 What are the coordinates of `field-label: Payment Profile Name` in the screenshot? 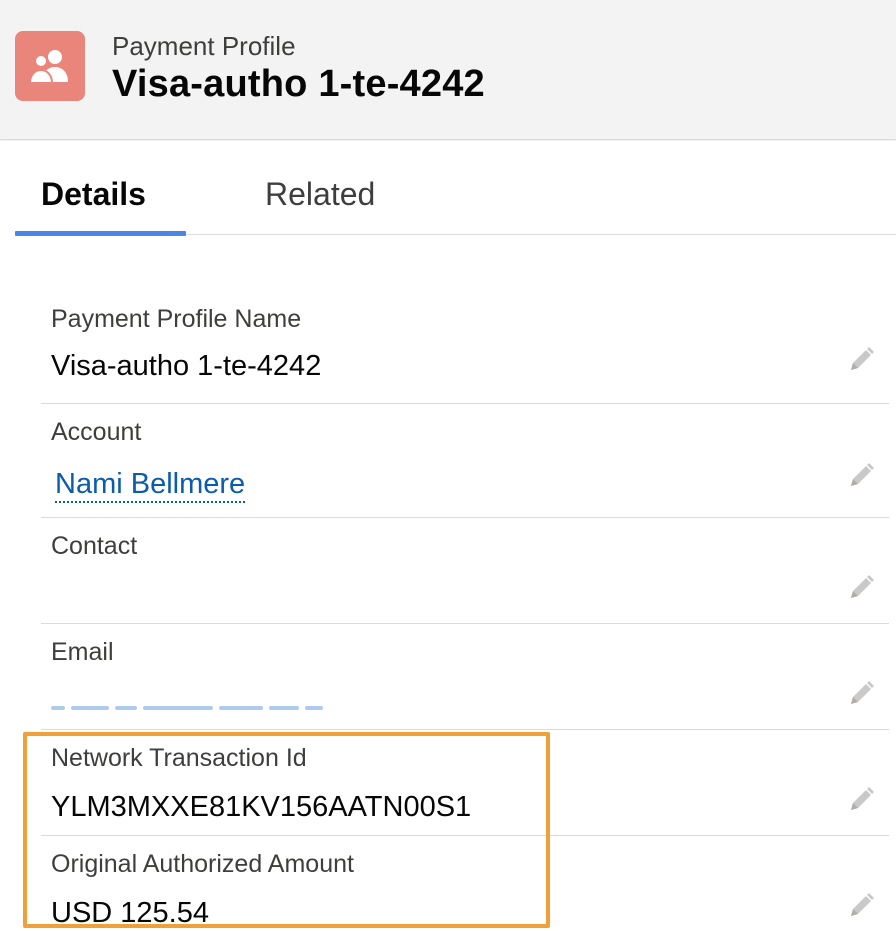 It's located at (176, 319).